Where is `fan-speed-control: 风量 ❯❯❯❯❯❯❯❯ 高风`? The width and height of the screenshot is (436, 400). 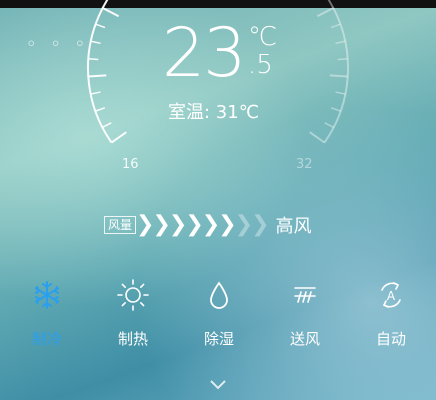
fan-speed-control: 风量 ❯❯❯❯❯❯❯❯ 高风 is located at coordinates (208, 225).